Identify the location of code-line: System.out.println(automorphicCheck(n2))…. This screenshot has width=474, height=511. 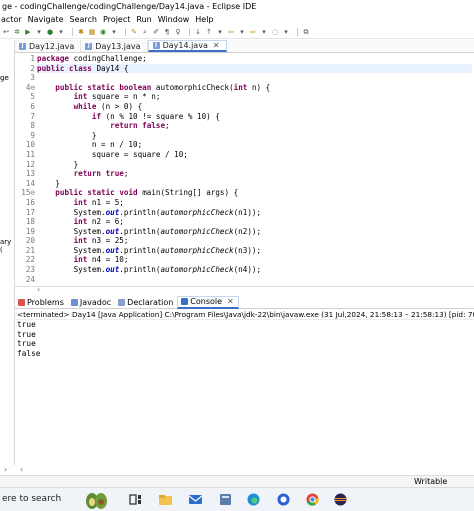
(254, 232).